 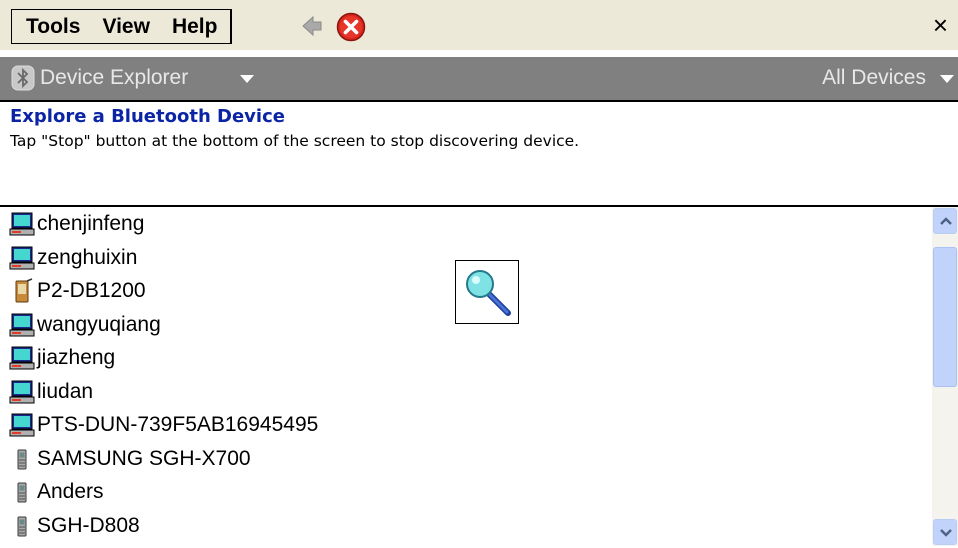 I want to click on title-dropdown-icon, so click(x=247, y=79).